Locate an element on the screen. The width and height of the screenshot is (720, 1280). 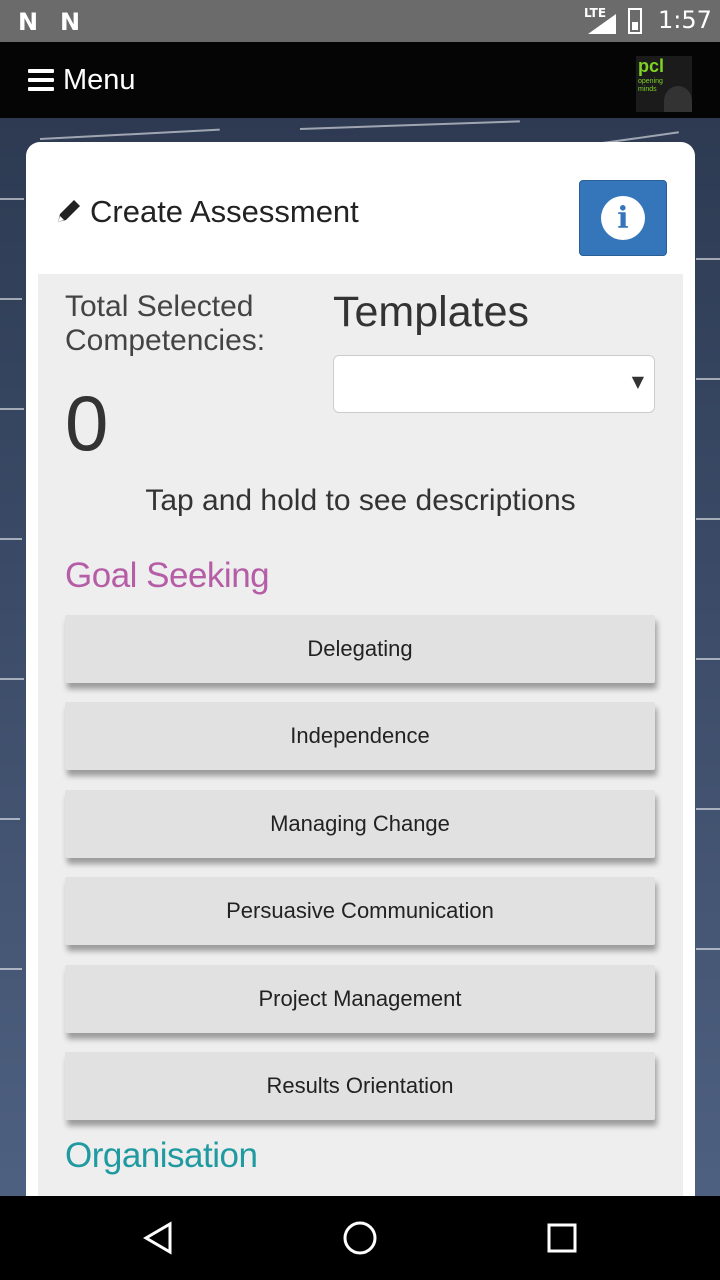
home-circle-icon is located at coordinates (360, 1238).